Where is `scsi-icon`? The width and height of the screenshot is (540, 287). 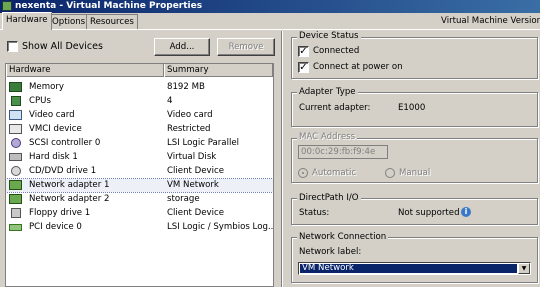 scsi-icon is located at coordinates (16, 143).